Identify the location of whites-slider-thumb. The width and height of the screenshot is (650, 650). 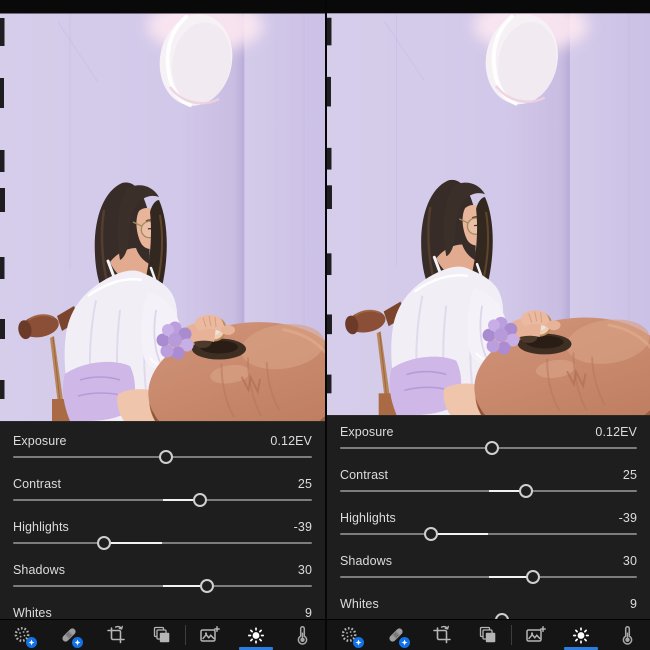
(501, 616).